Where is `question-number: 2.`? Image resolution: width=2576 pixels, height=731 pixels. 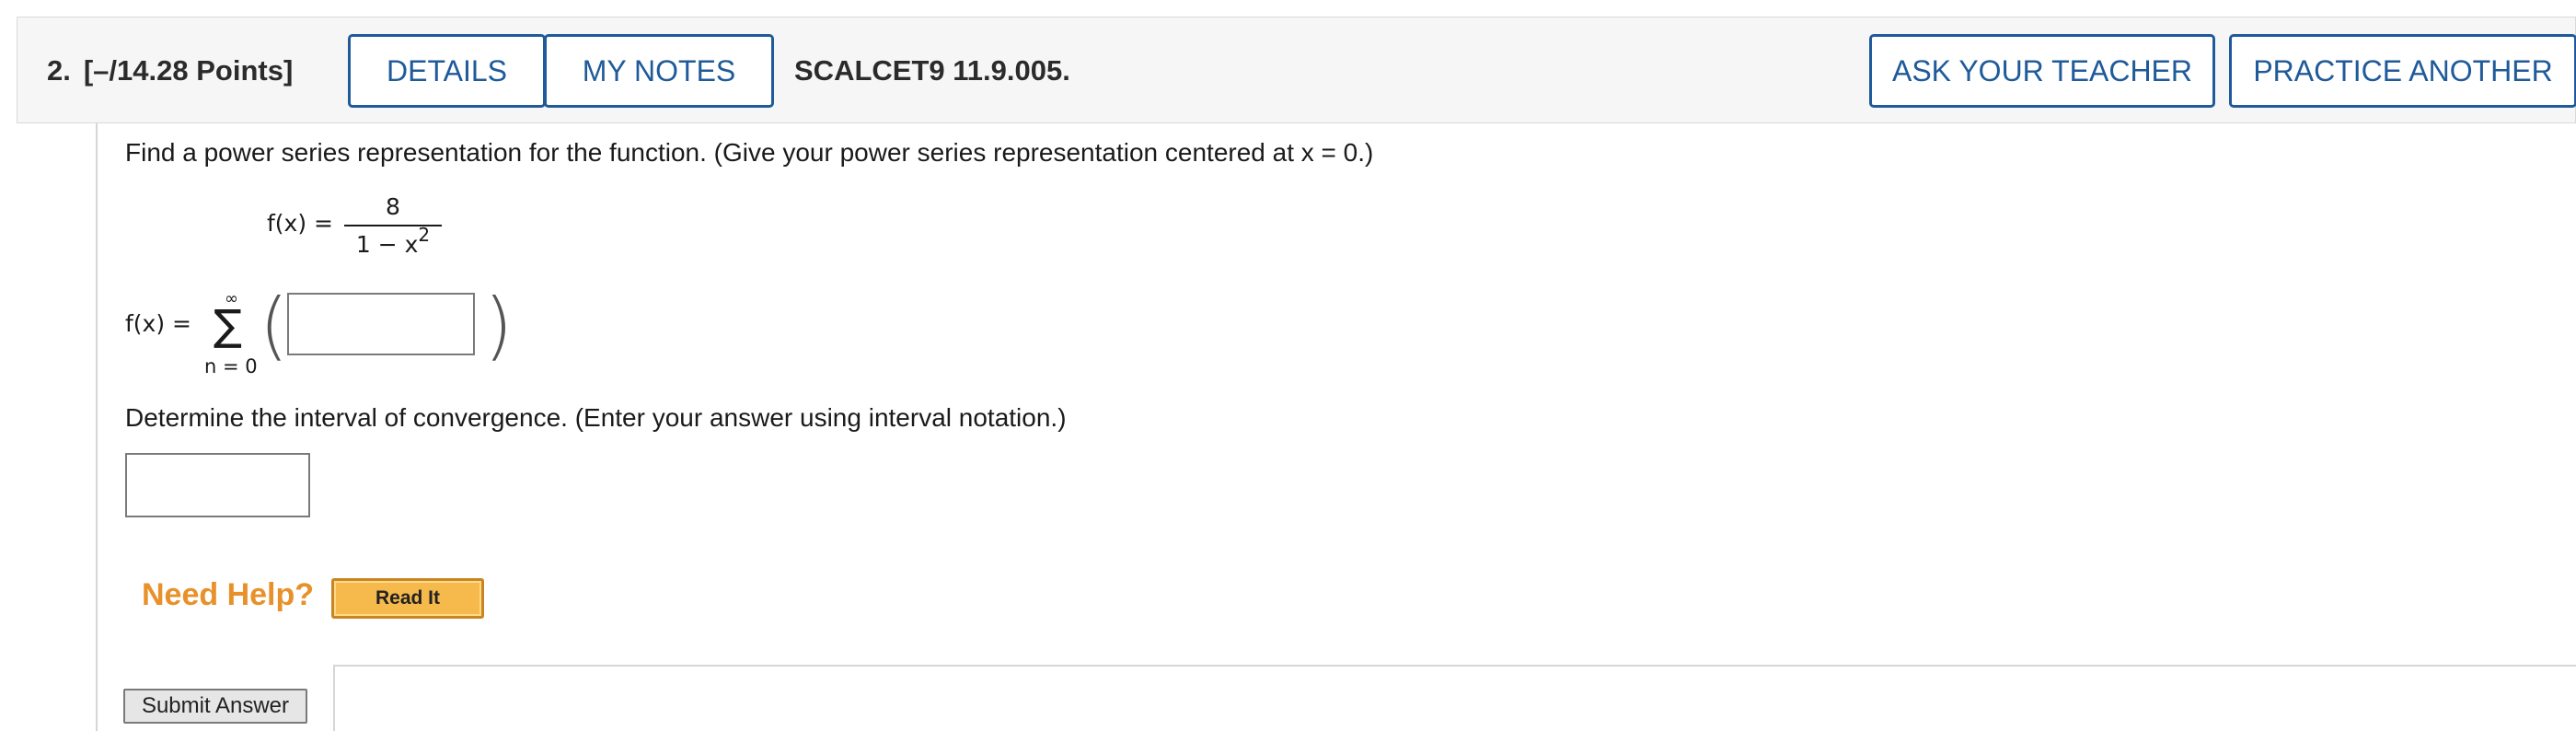 question-number: 2. is located at coordinates (59, 70).